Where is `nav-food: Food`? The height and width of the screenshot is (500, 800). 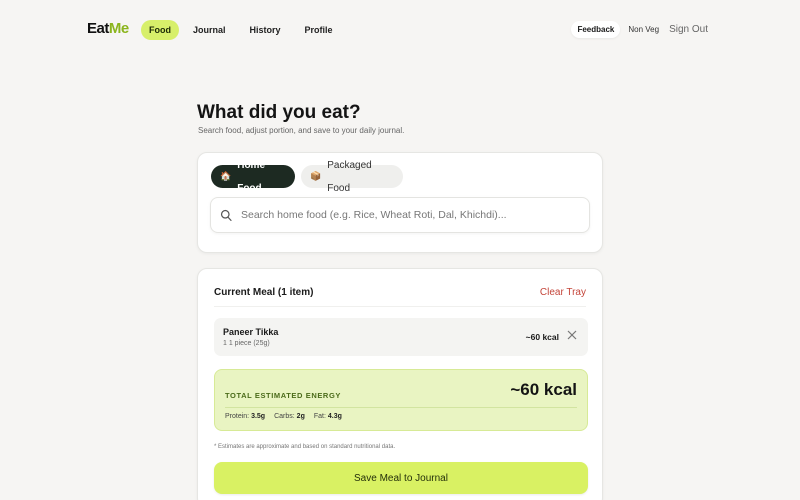 nav-food: Food is located at coordinates (160, 30).